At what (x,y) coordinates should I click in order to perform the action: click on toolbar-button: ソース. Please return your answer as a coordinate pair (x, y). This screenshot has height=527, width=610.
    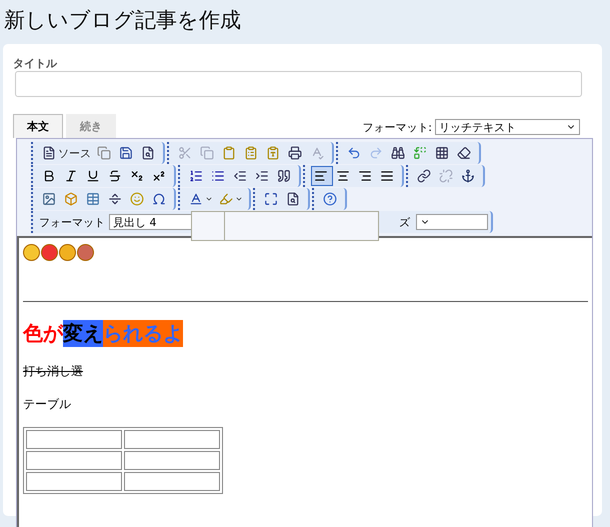
    Looking at the image, I should click on (66, 153).